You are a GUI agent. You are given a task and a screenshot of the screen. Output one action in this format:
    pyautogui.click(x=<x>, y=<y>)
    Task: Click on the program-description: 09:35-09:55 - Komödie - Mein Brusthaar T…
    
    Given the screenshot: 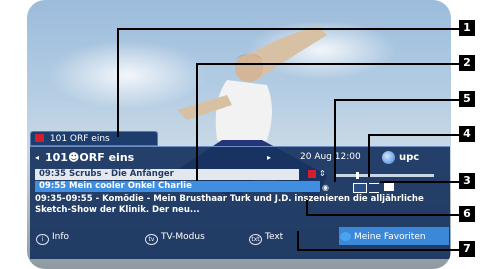 What is the action you would take?
    pyautogui.click(x=229, y=204)
    